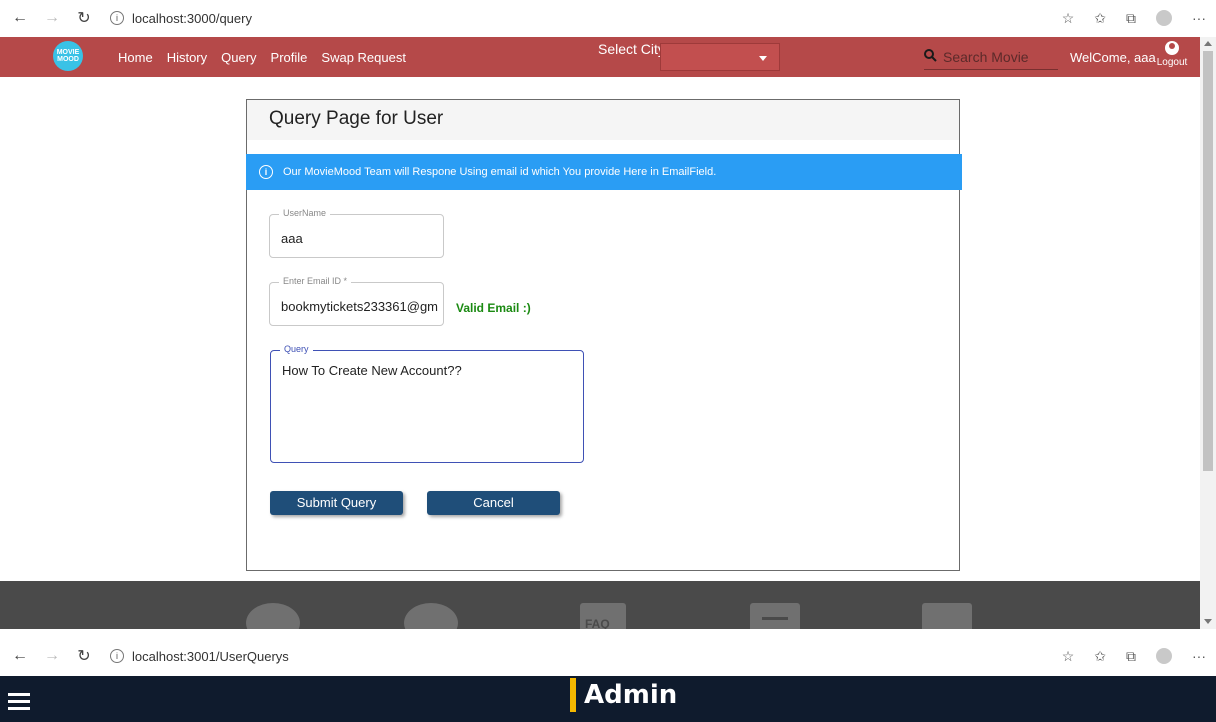 This screenshot has width=1216, height=722. What do you see at coordinates (305, 213) in the screenshot?
I see `username-label: UserName` at bounding box center [305, 213].